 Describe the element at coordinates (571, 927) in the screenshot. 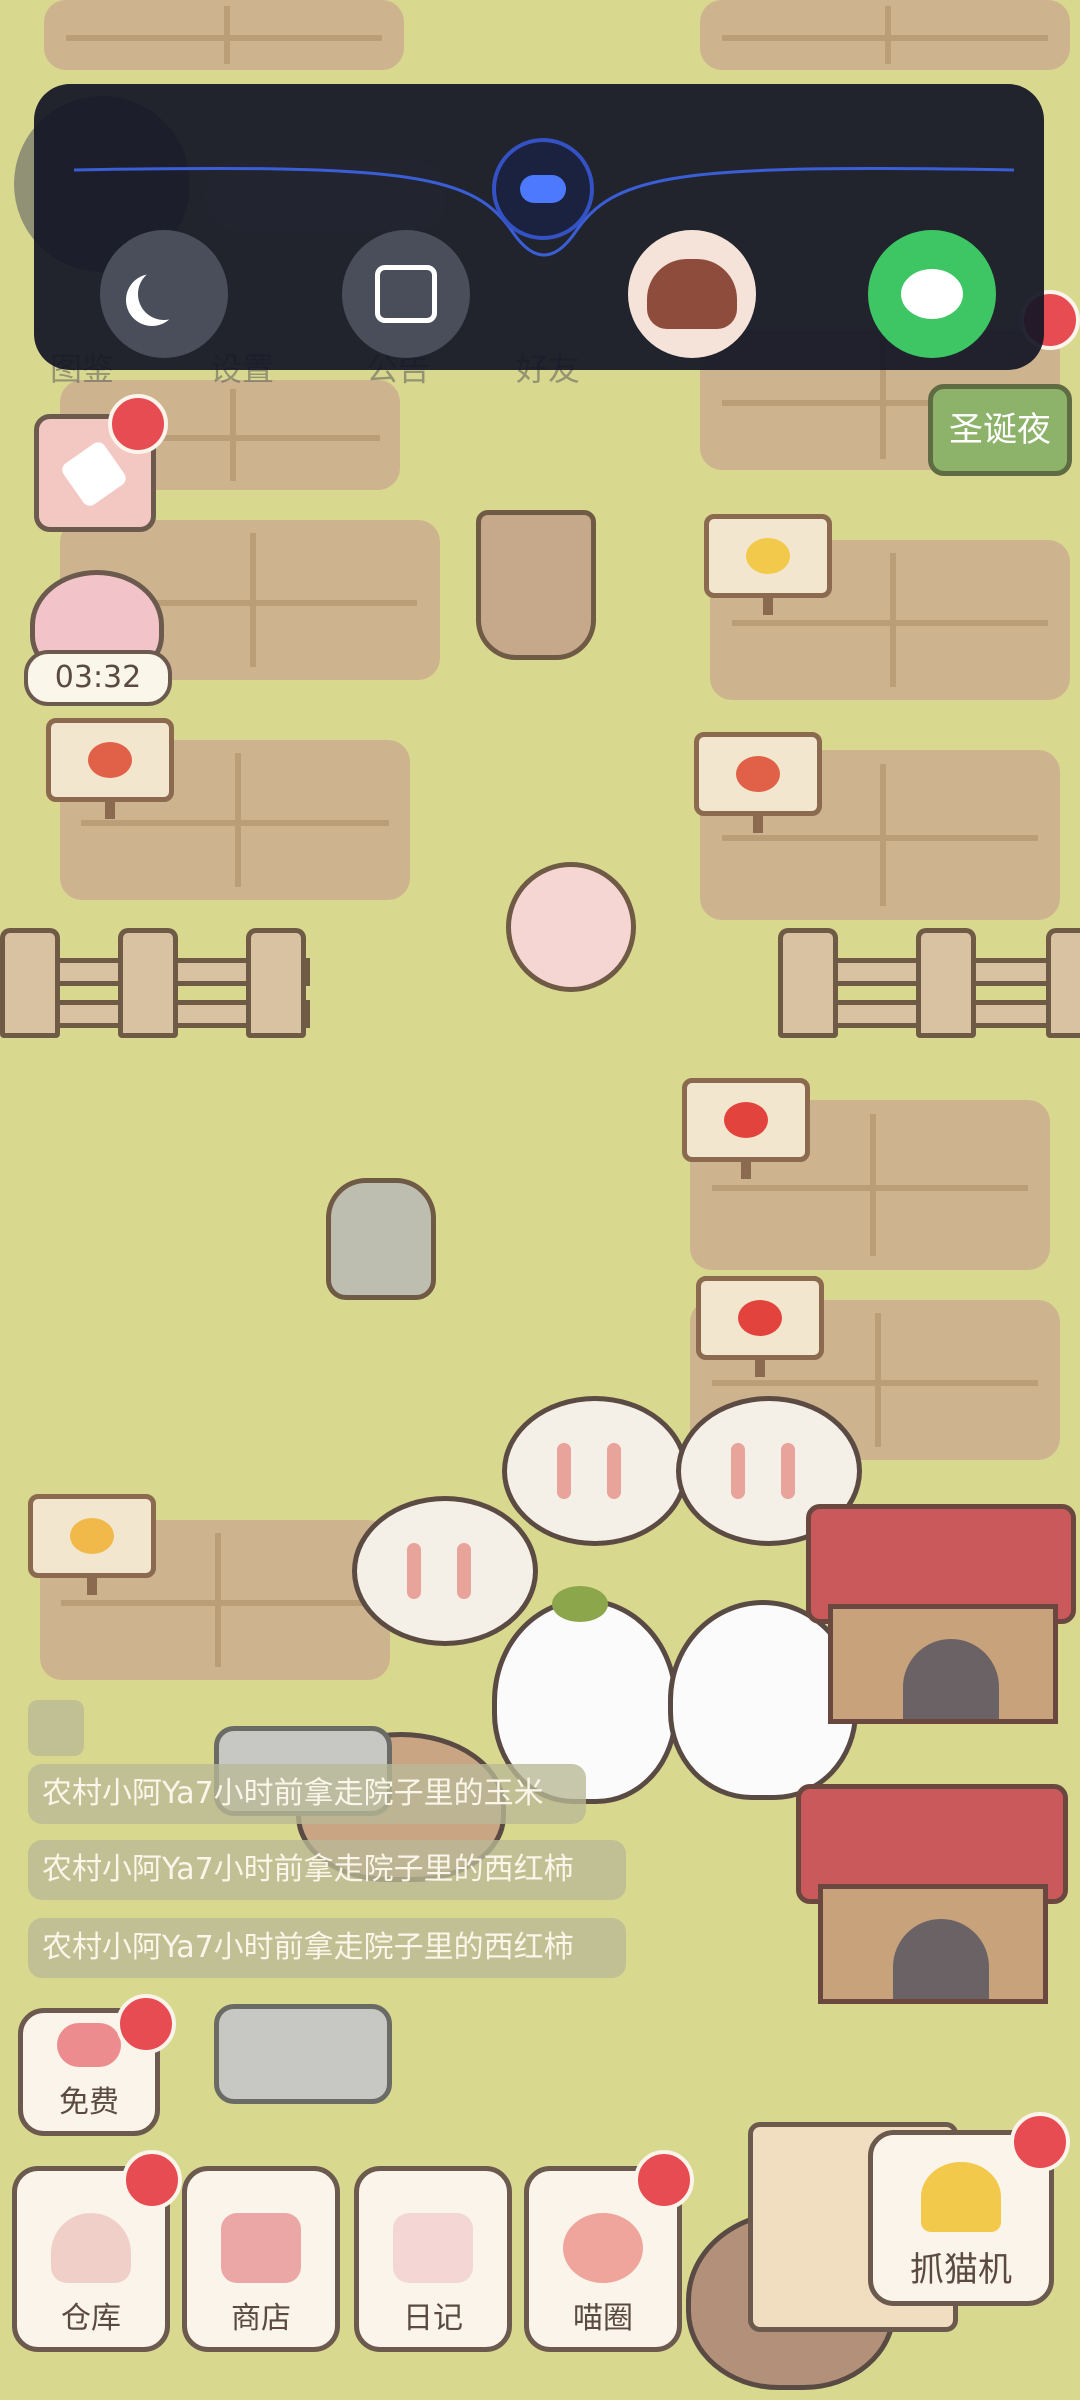

I see `watering-can` at that location.